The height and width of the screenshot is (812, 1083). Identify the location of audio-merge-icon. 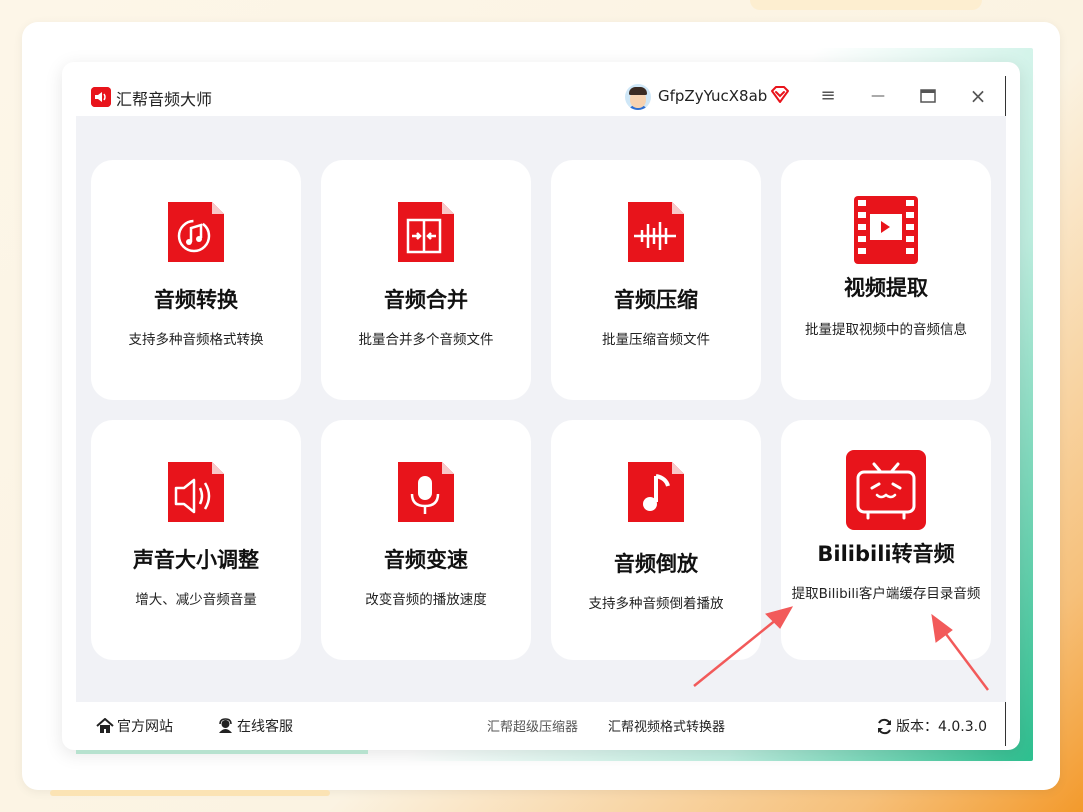
(426, 232).